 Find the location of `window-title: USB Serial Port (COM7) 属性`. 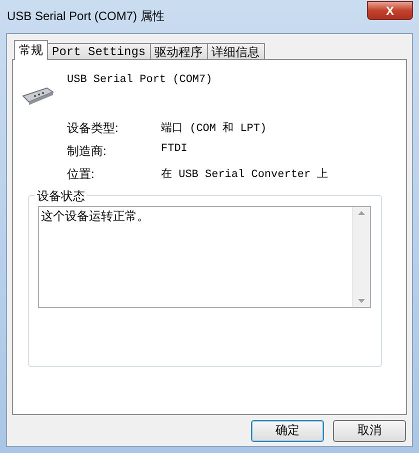

window-title: USB Serial Port (COM7) 属性 is located at coordinates (85, 16).